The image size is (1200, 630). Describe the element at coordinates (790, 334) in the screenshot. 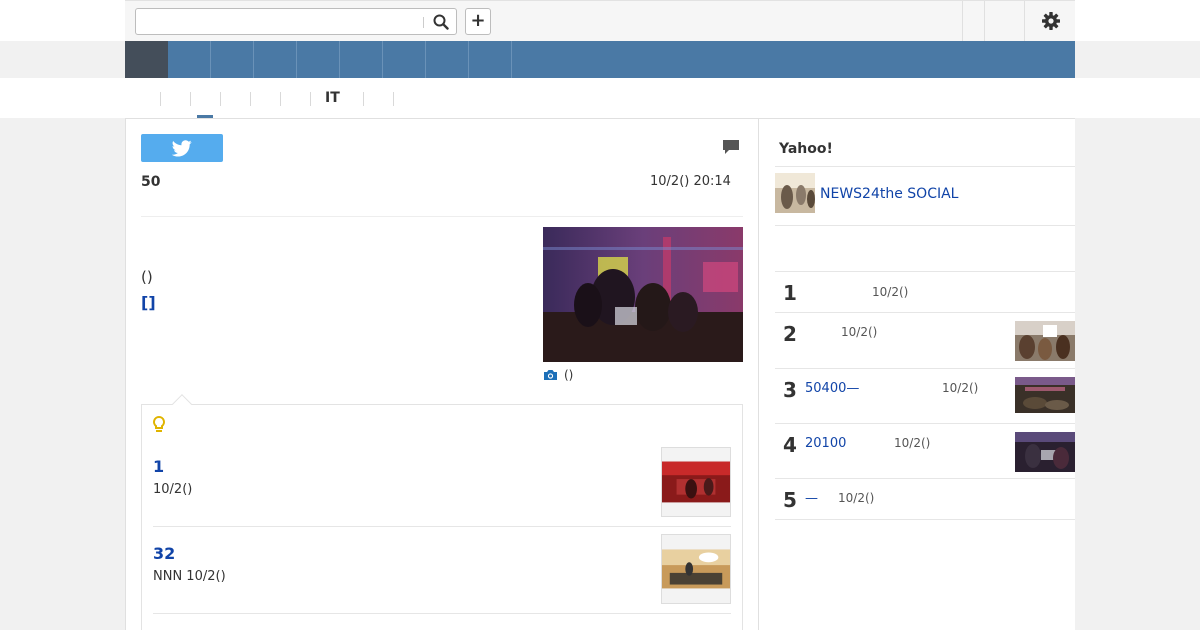

I see `ranking-number: 2` at that location.